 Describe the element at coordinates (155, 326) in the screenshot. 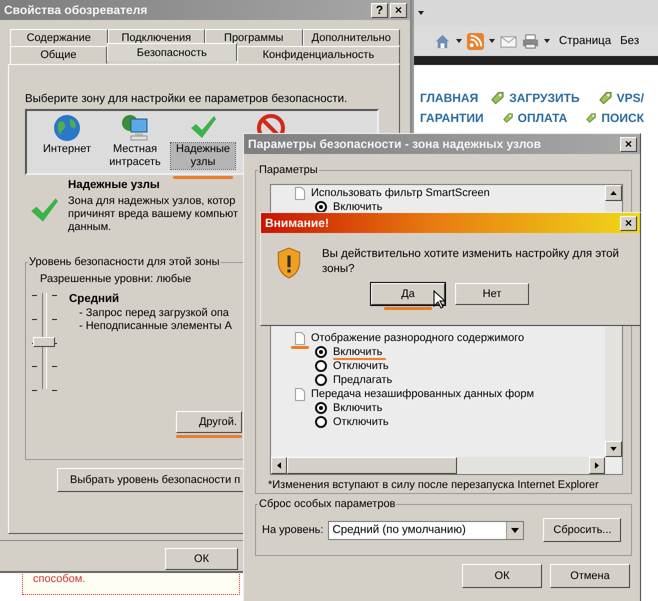

I see `level-detail: - Неподписанные элементы А` at that location.